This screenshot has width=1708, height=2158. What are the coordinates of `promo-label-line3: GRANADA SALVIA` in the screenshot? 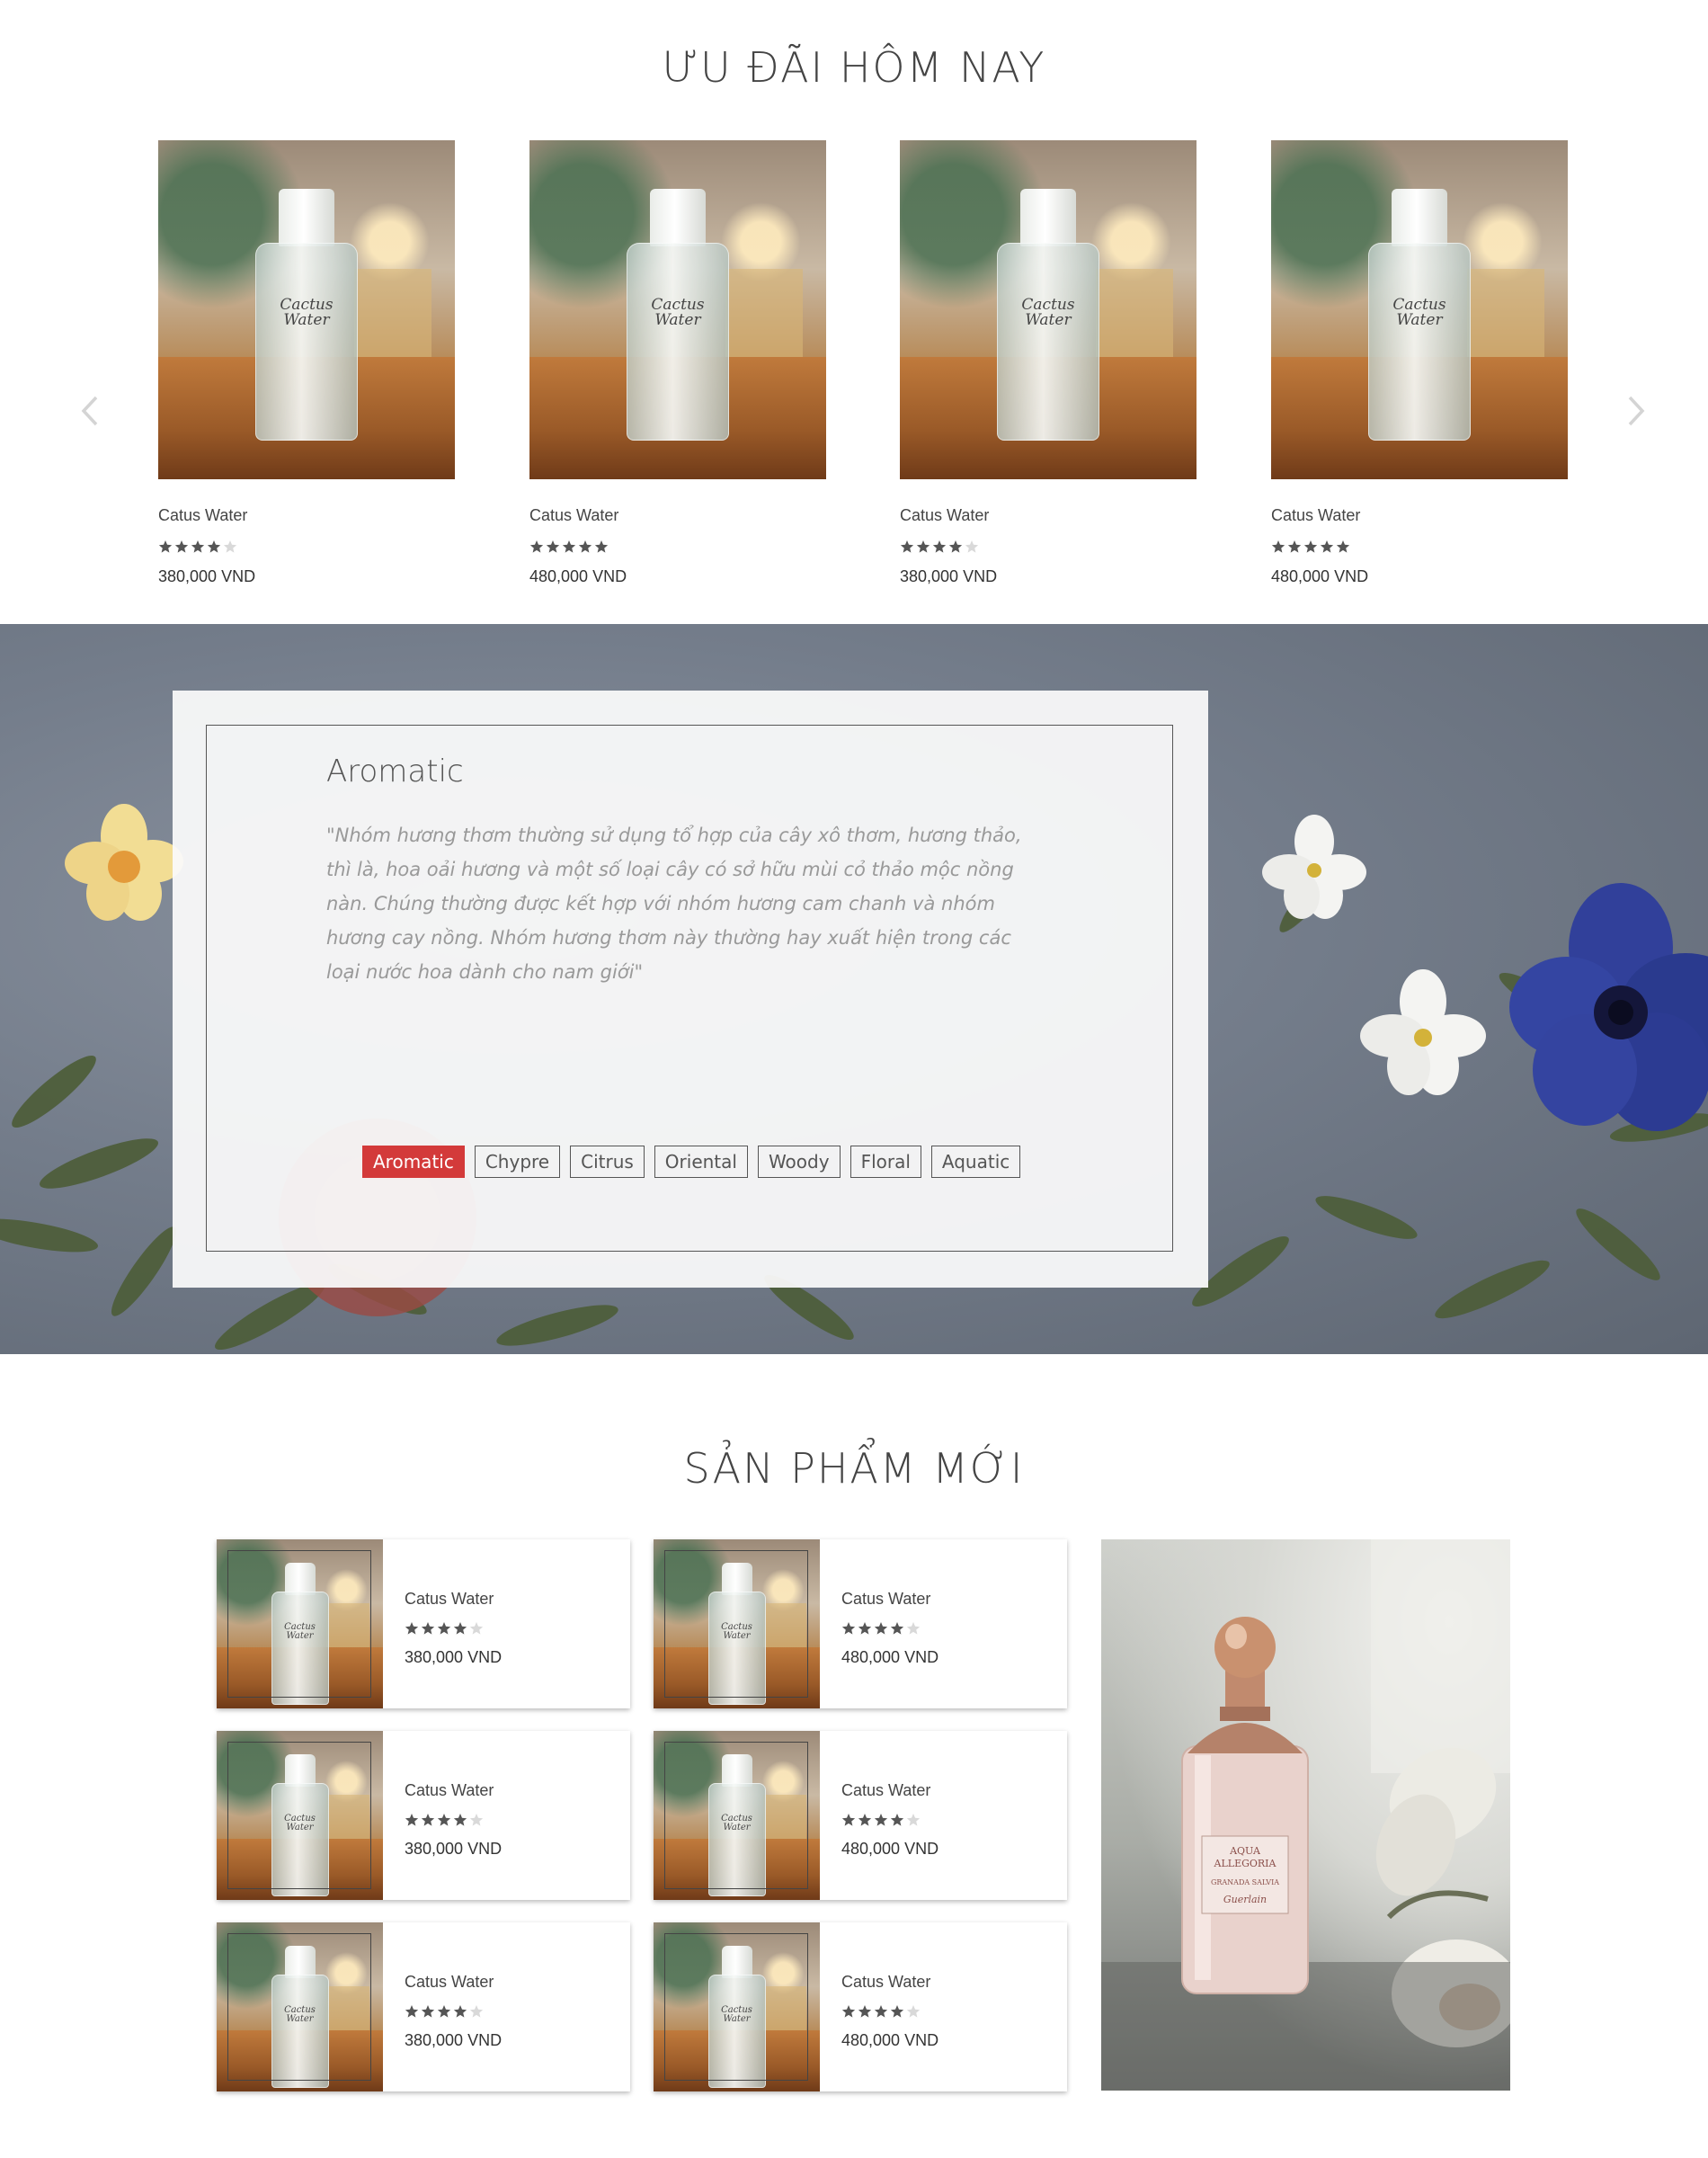 It's located at (1245, 1882).